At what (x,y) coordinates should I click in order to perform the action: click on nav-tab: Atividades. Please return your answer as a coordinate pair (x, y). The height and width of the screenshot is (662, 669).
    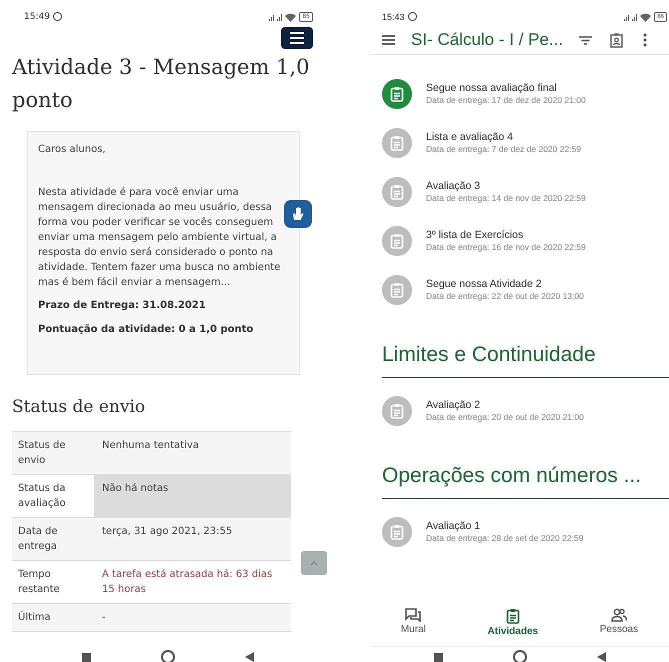
    Looking at the image, I should click on (513, 625).